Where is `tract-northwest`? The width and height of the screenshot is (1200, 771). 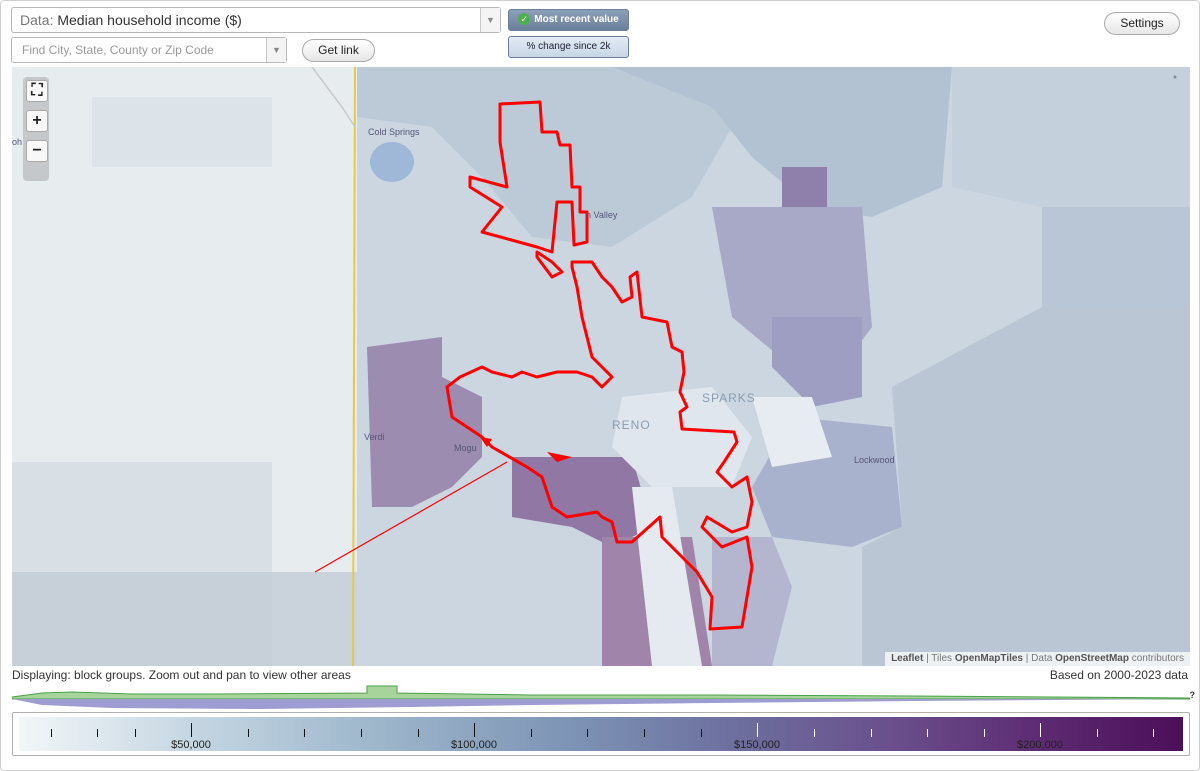
tract-northwest is located at coordinates (182, 132).